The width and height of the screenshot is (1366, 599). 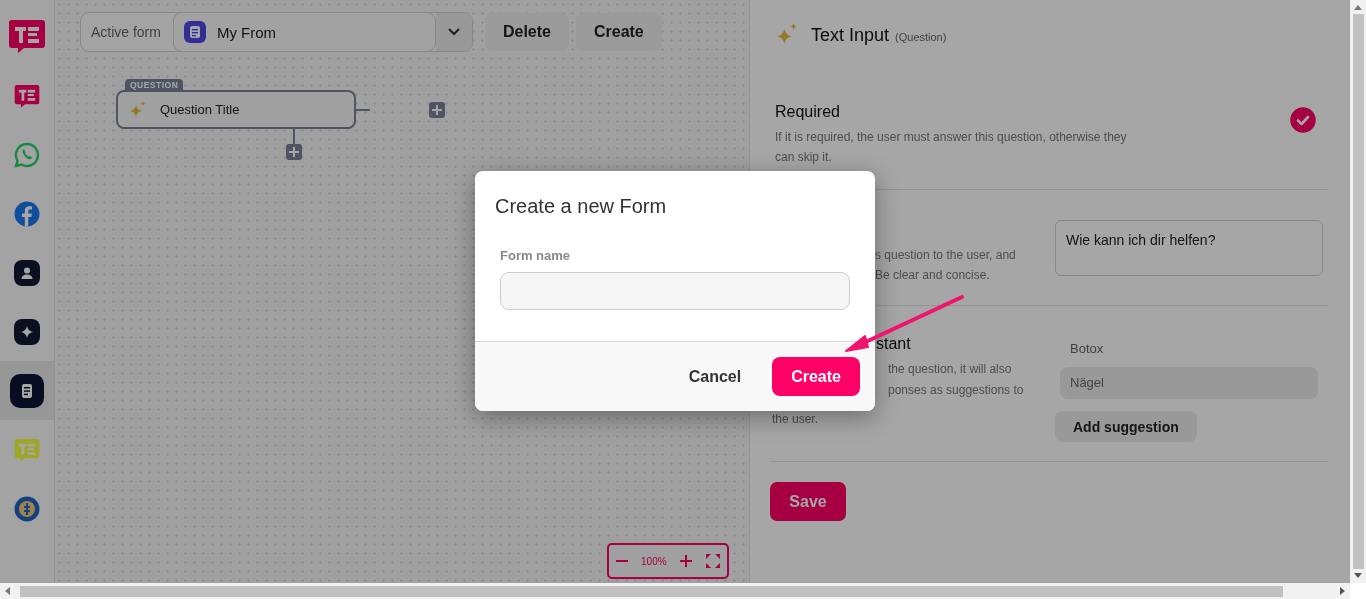 I want to click on cancel-button: Cancel, so click(x=715, y=376).